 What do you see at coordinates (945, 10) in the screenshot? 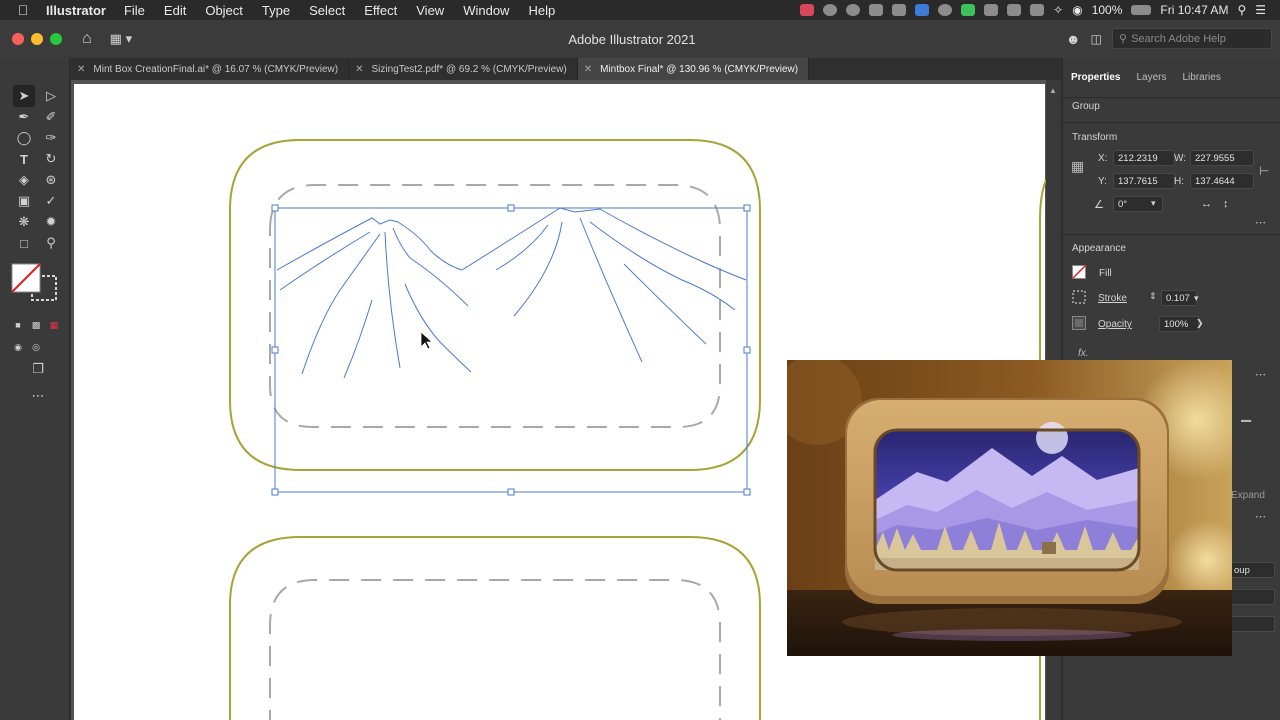
I see `cc-icon` at bounding box center [945, 10].